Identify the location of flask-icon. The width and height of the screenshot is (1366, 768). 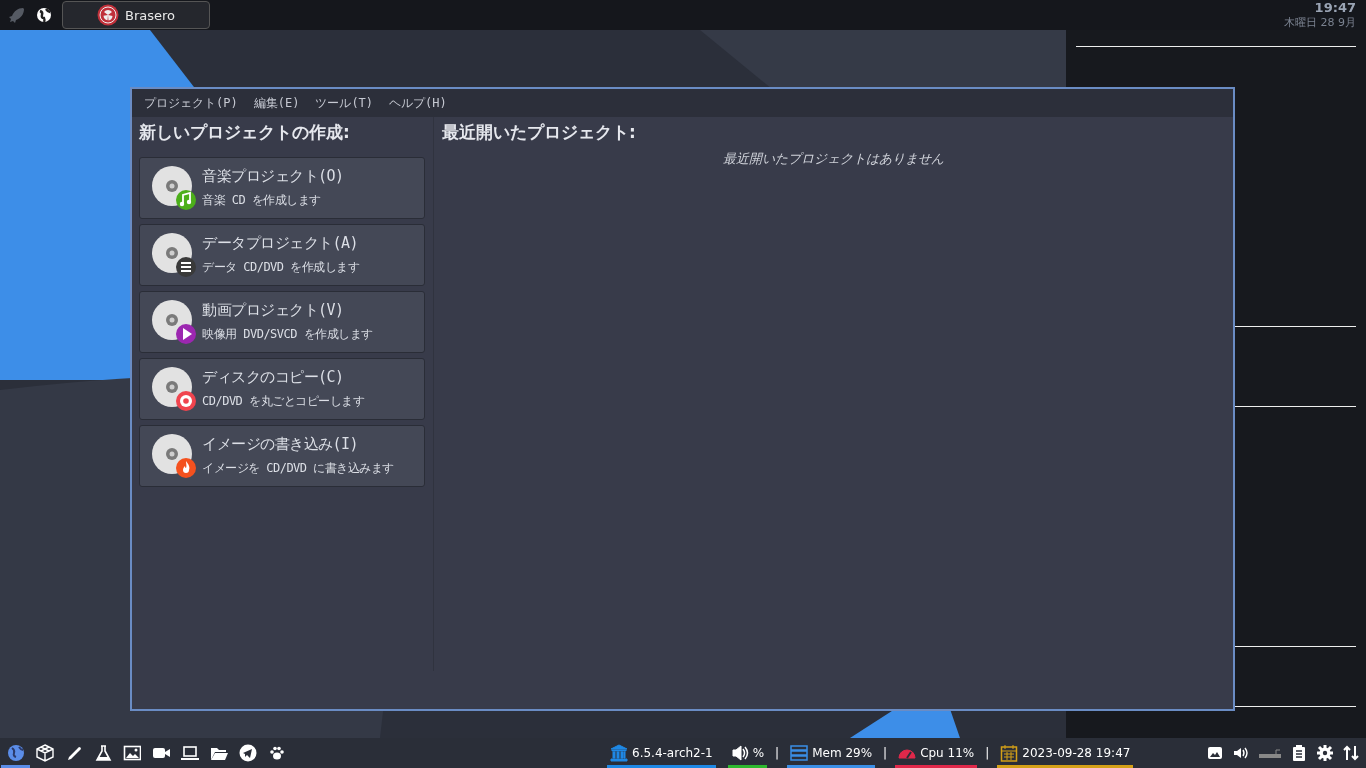
(102, 753).